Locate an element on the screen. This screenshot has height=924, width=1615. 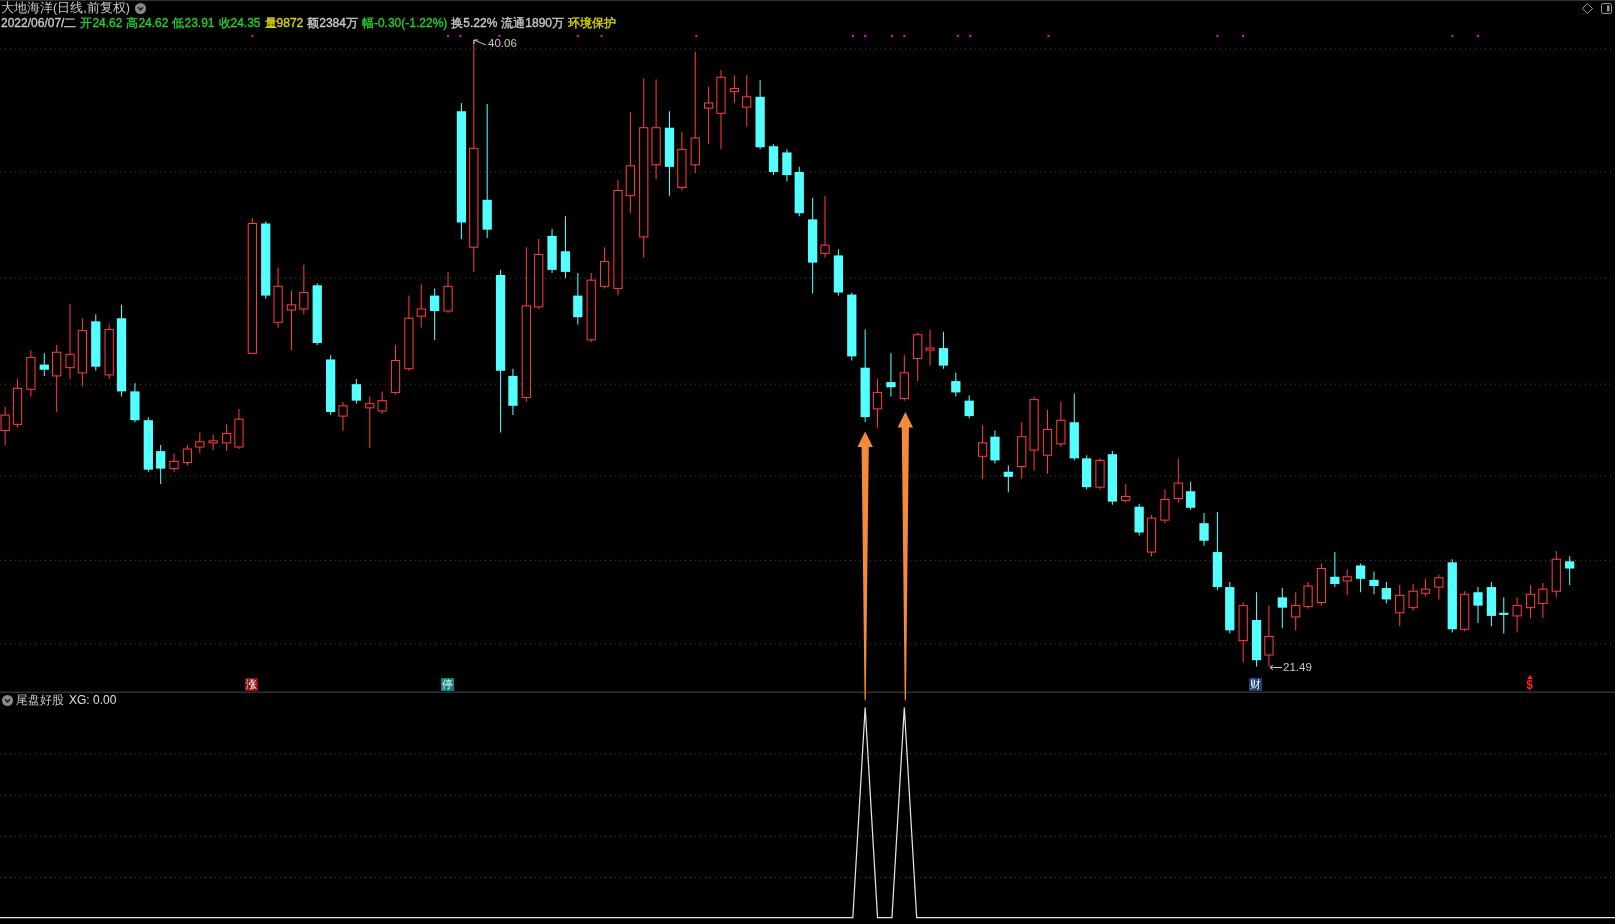
quote-item: 开24.62 is located at coordinates (101, 23).